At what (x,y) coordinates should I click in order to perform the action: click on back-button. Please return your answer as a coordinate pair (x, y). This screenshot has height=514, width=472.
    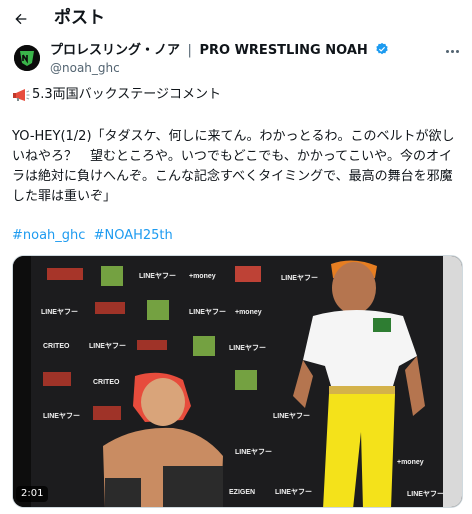
    Looking at the image, I should click on (21, 19).